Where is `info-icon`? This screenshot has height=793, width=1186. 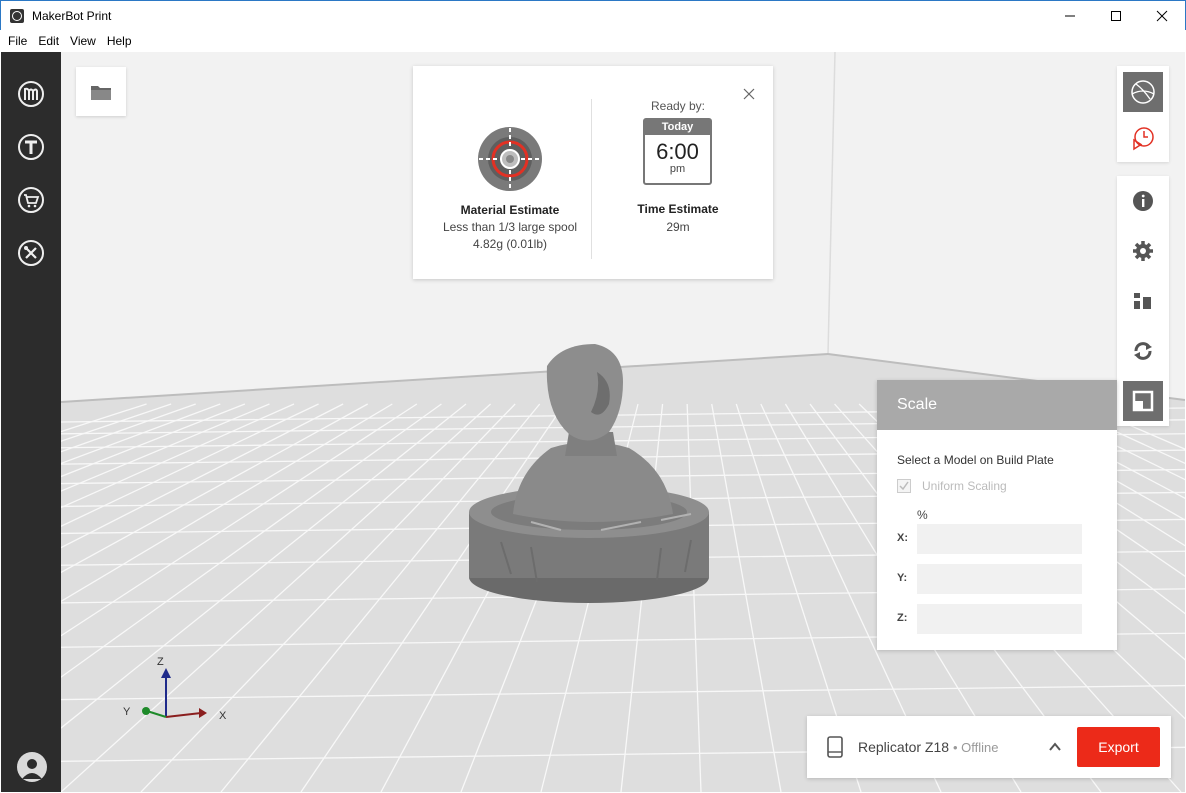 info-icon is located at coordinates (1143, 201).